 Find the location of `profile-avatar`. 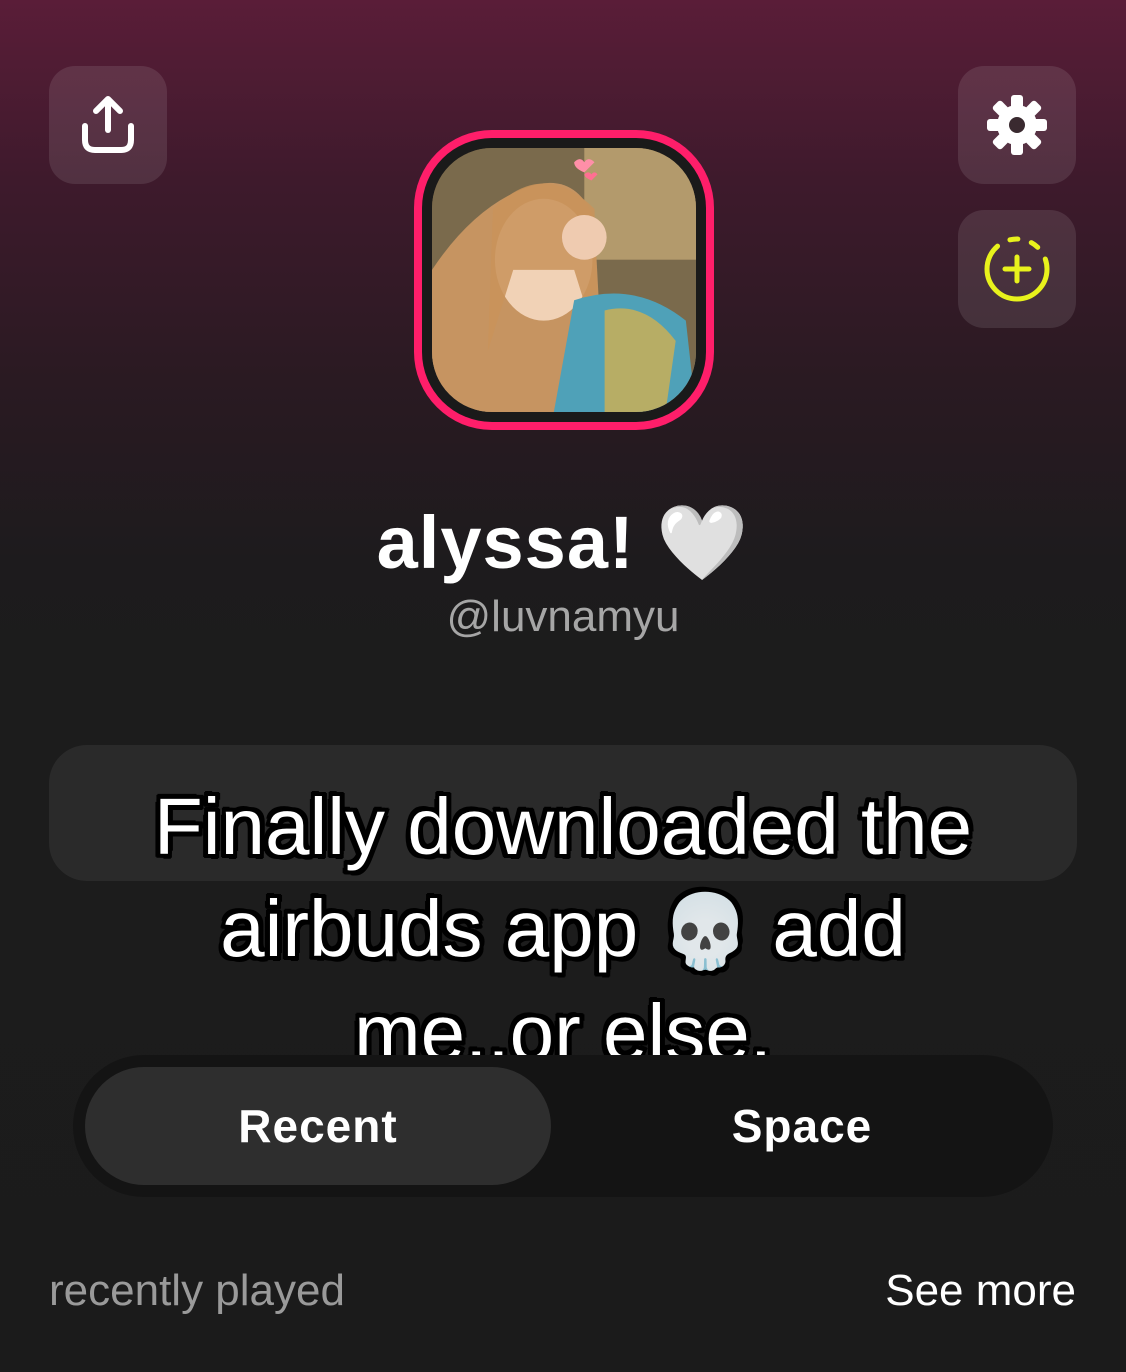

profile-avatar is located at coordinates (564, 280).